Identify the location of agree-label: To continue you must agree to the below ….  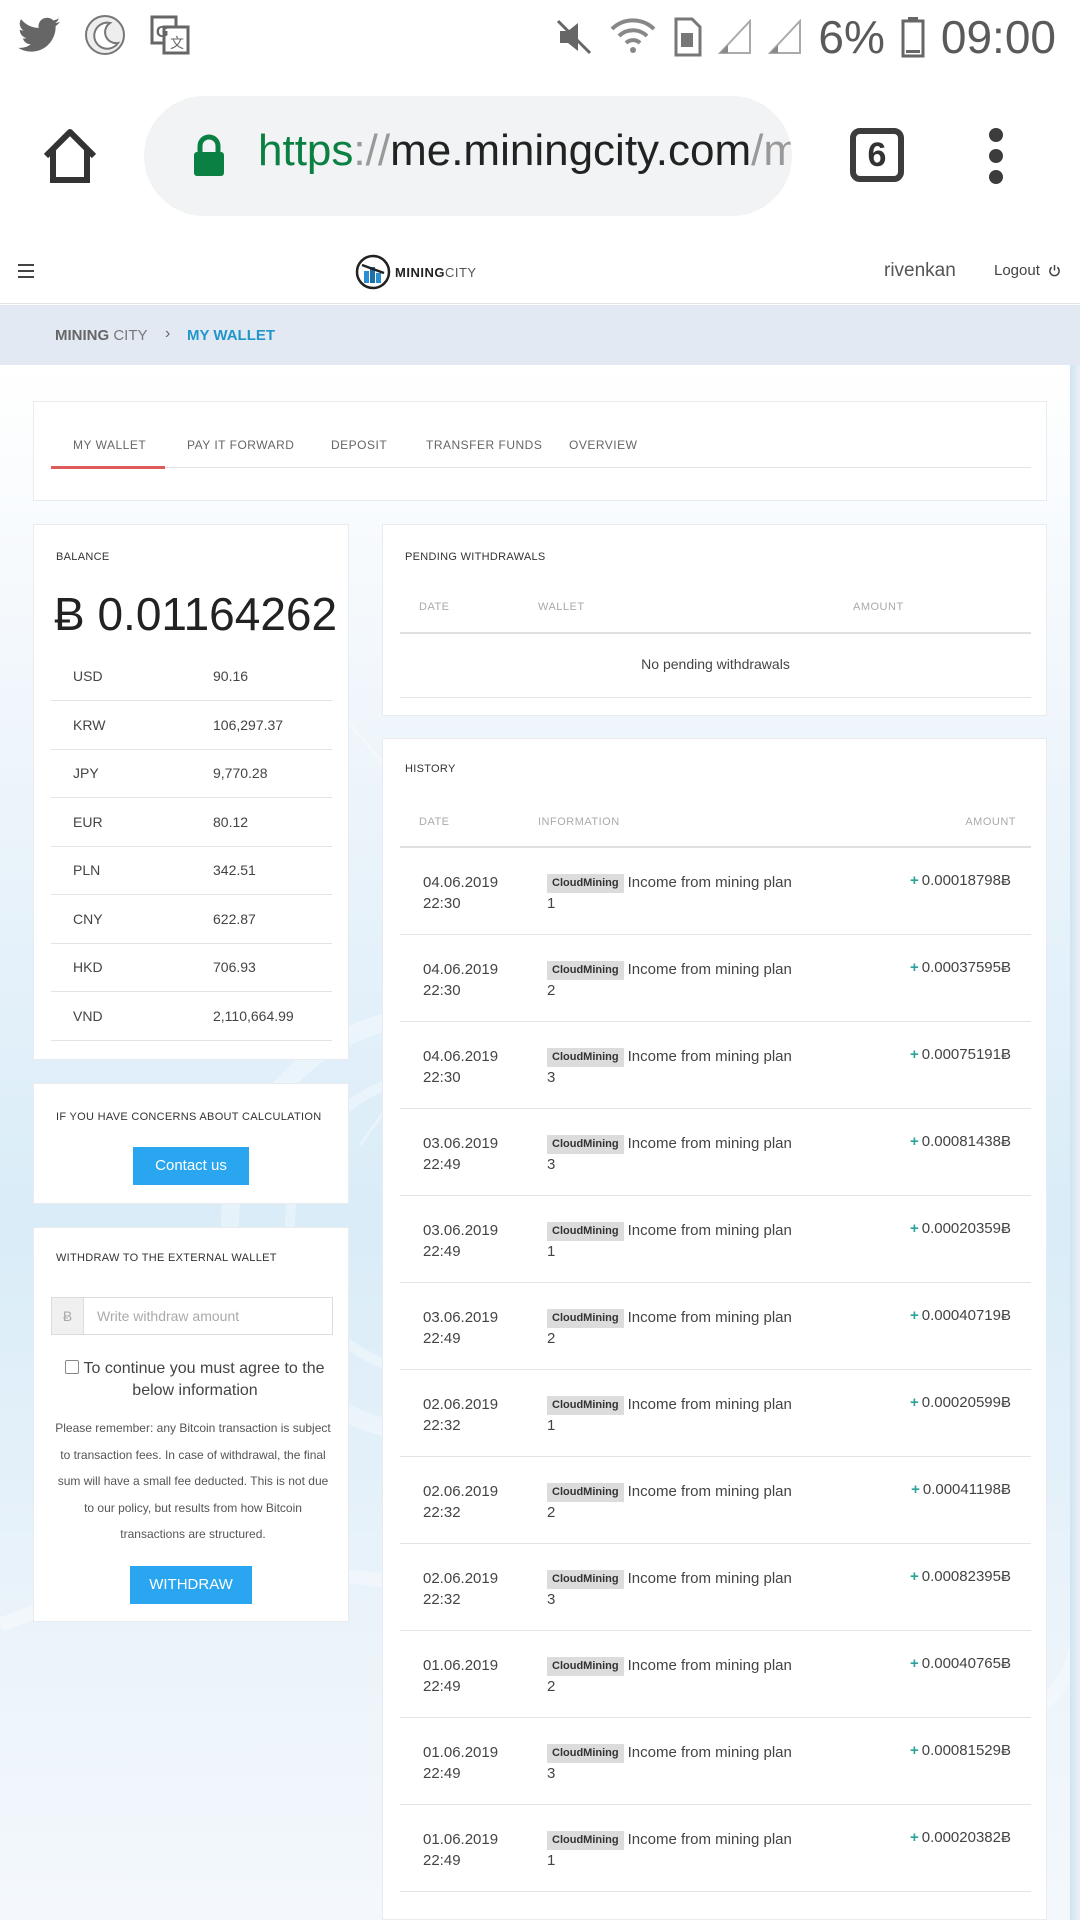
(195, 1380).